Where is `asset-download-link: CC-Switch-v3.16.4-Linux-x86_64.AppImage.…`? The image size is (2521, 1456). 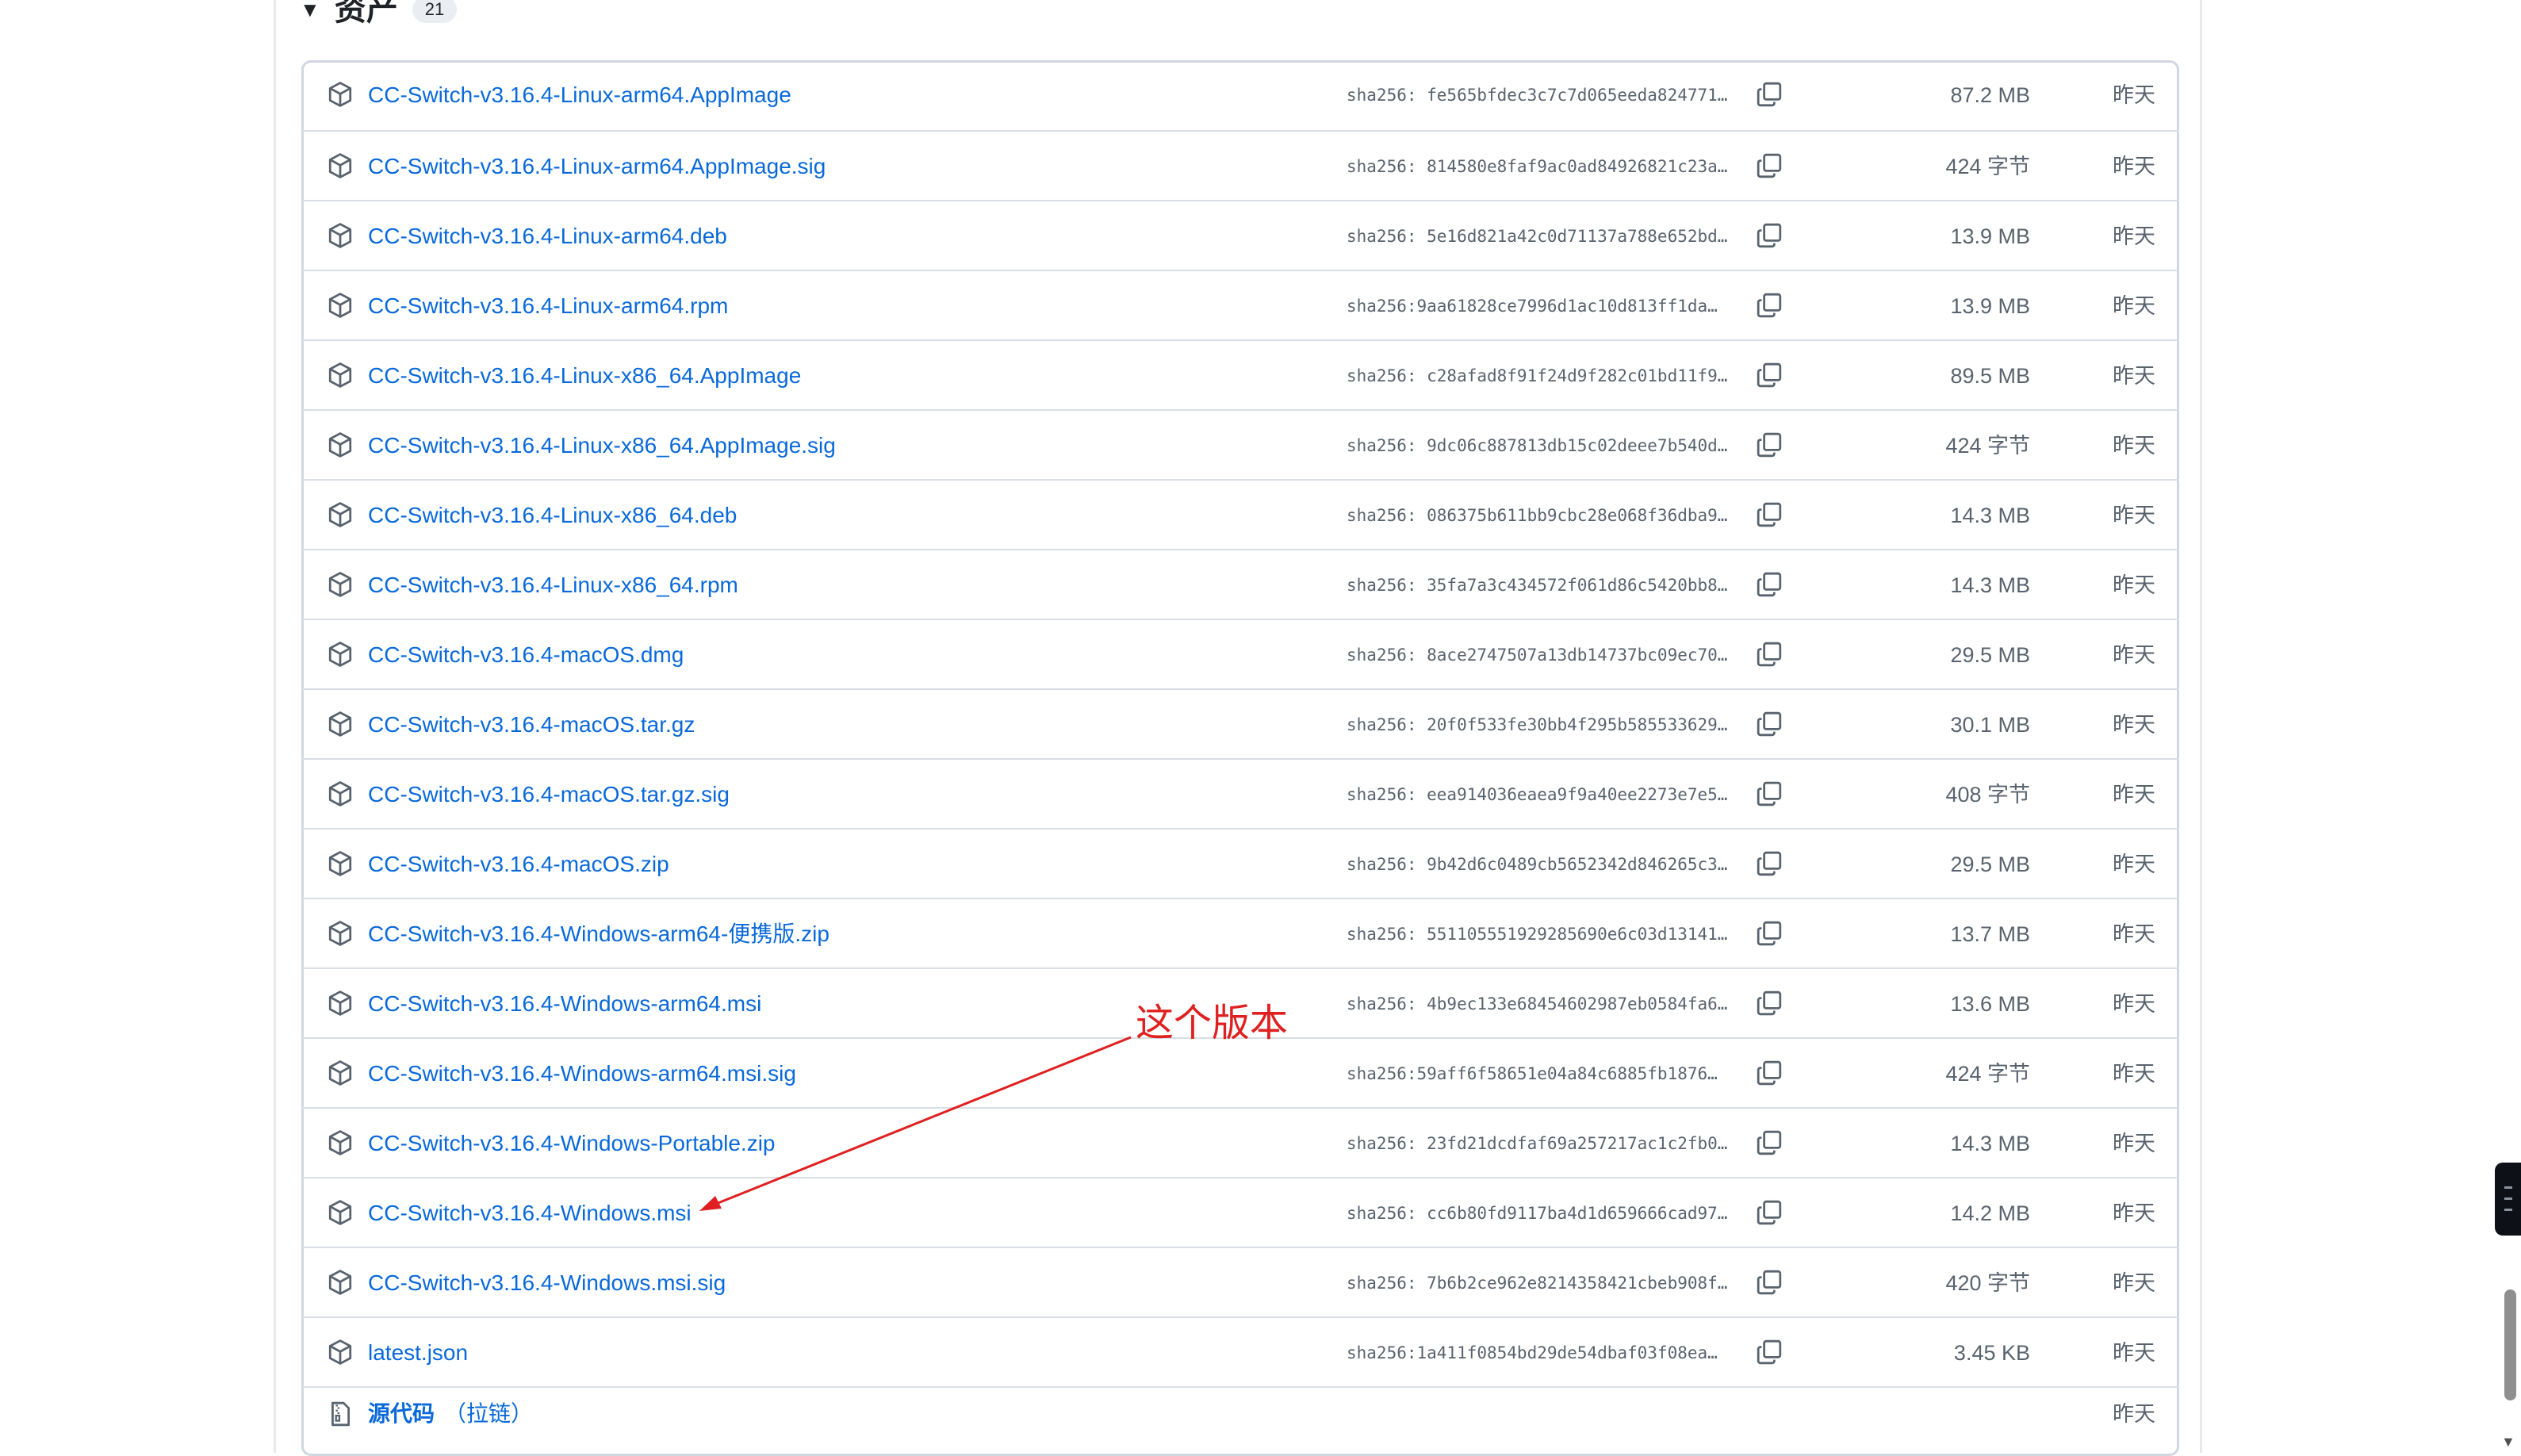 asset-download-link: CC-Switch-v3.16.4-Linux-x86_64.AppImage.… is located at coordinates (602, 446).